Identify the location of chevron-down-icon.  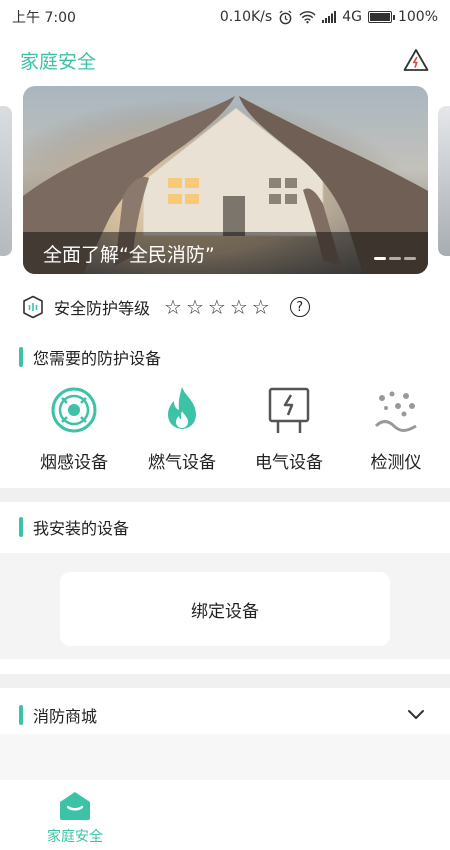
(416, 714).